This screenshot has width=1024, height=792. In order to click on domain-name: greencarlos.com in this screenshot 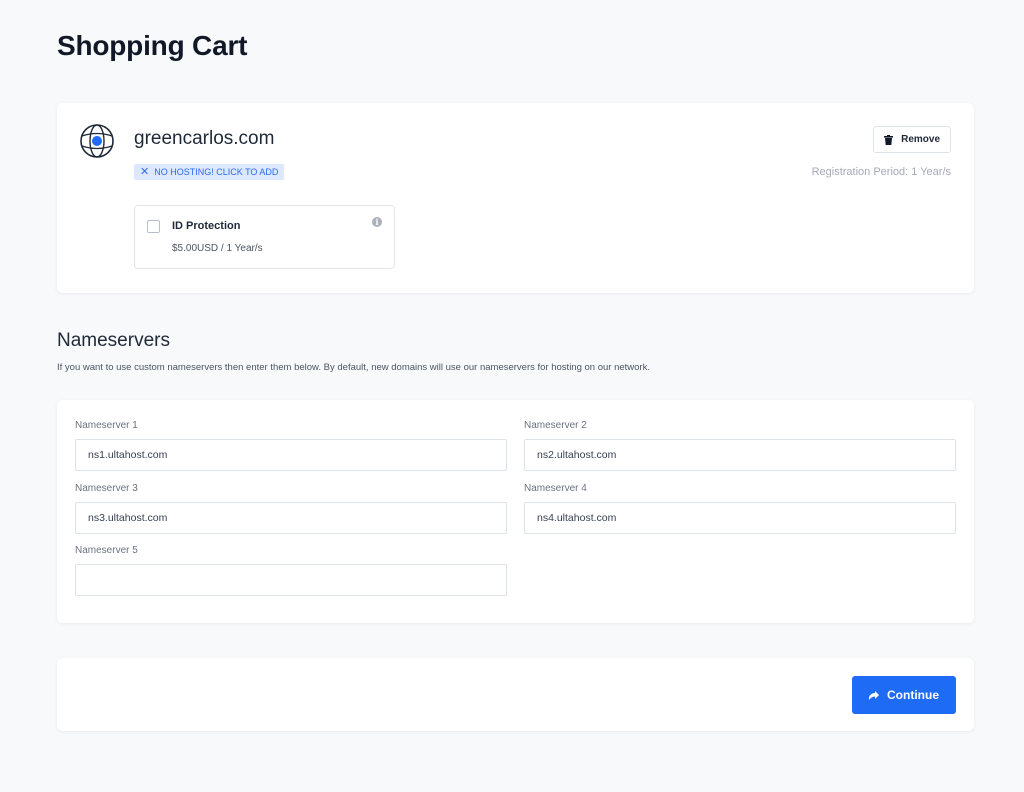, I will do `click(204, 138)`.